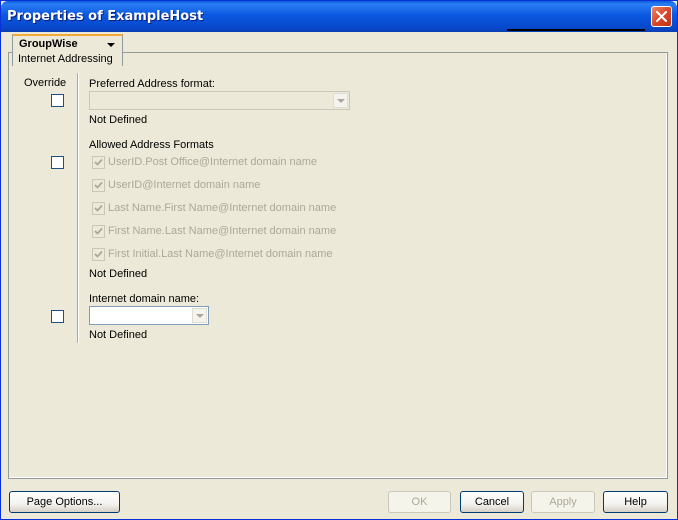 The image size is (678, 520). I want to click on allowed-formats-status: Not Defined, so click(118, 274).